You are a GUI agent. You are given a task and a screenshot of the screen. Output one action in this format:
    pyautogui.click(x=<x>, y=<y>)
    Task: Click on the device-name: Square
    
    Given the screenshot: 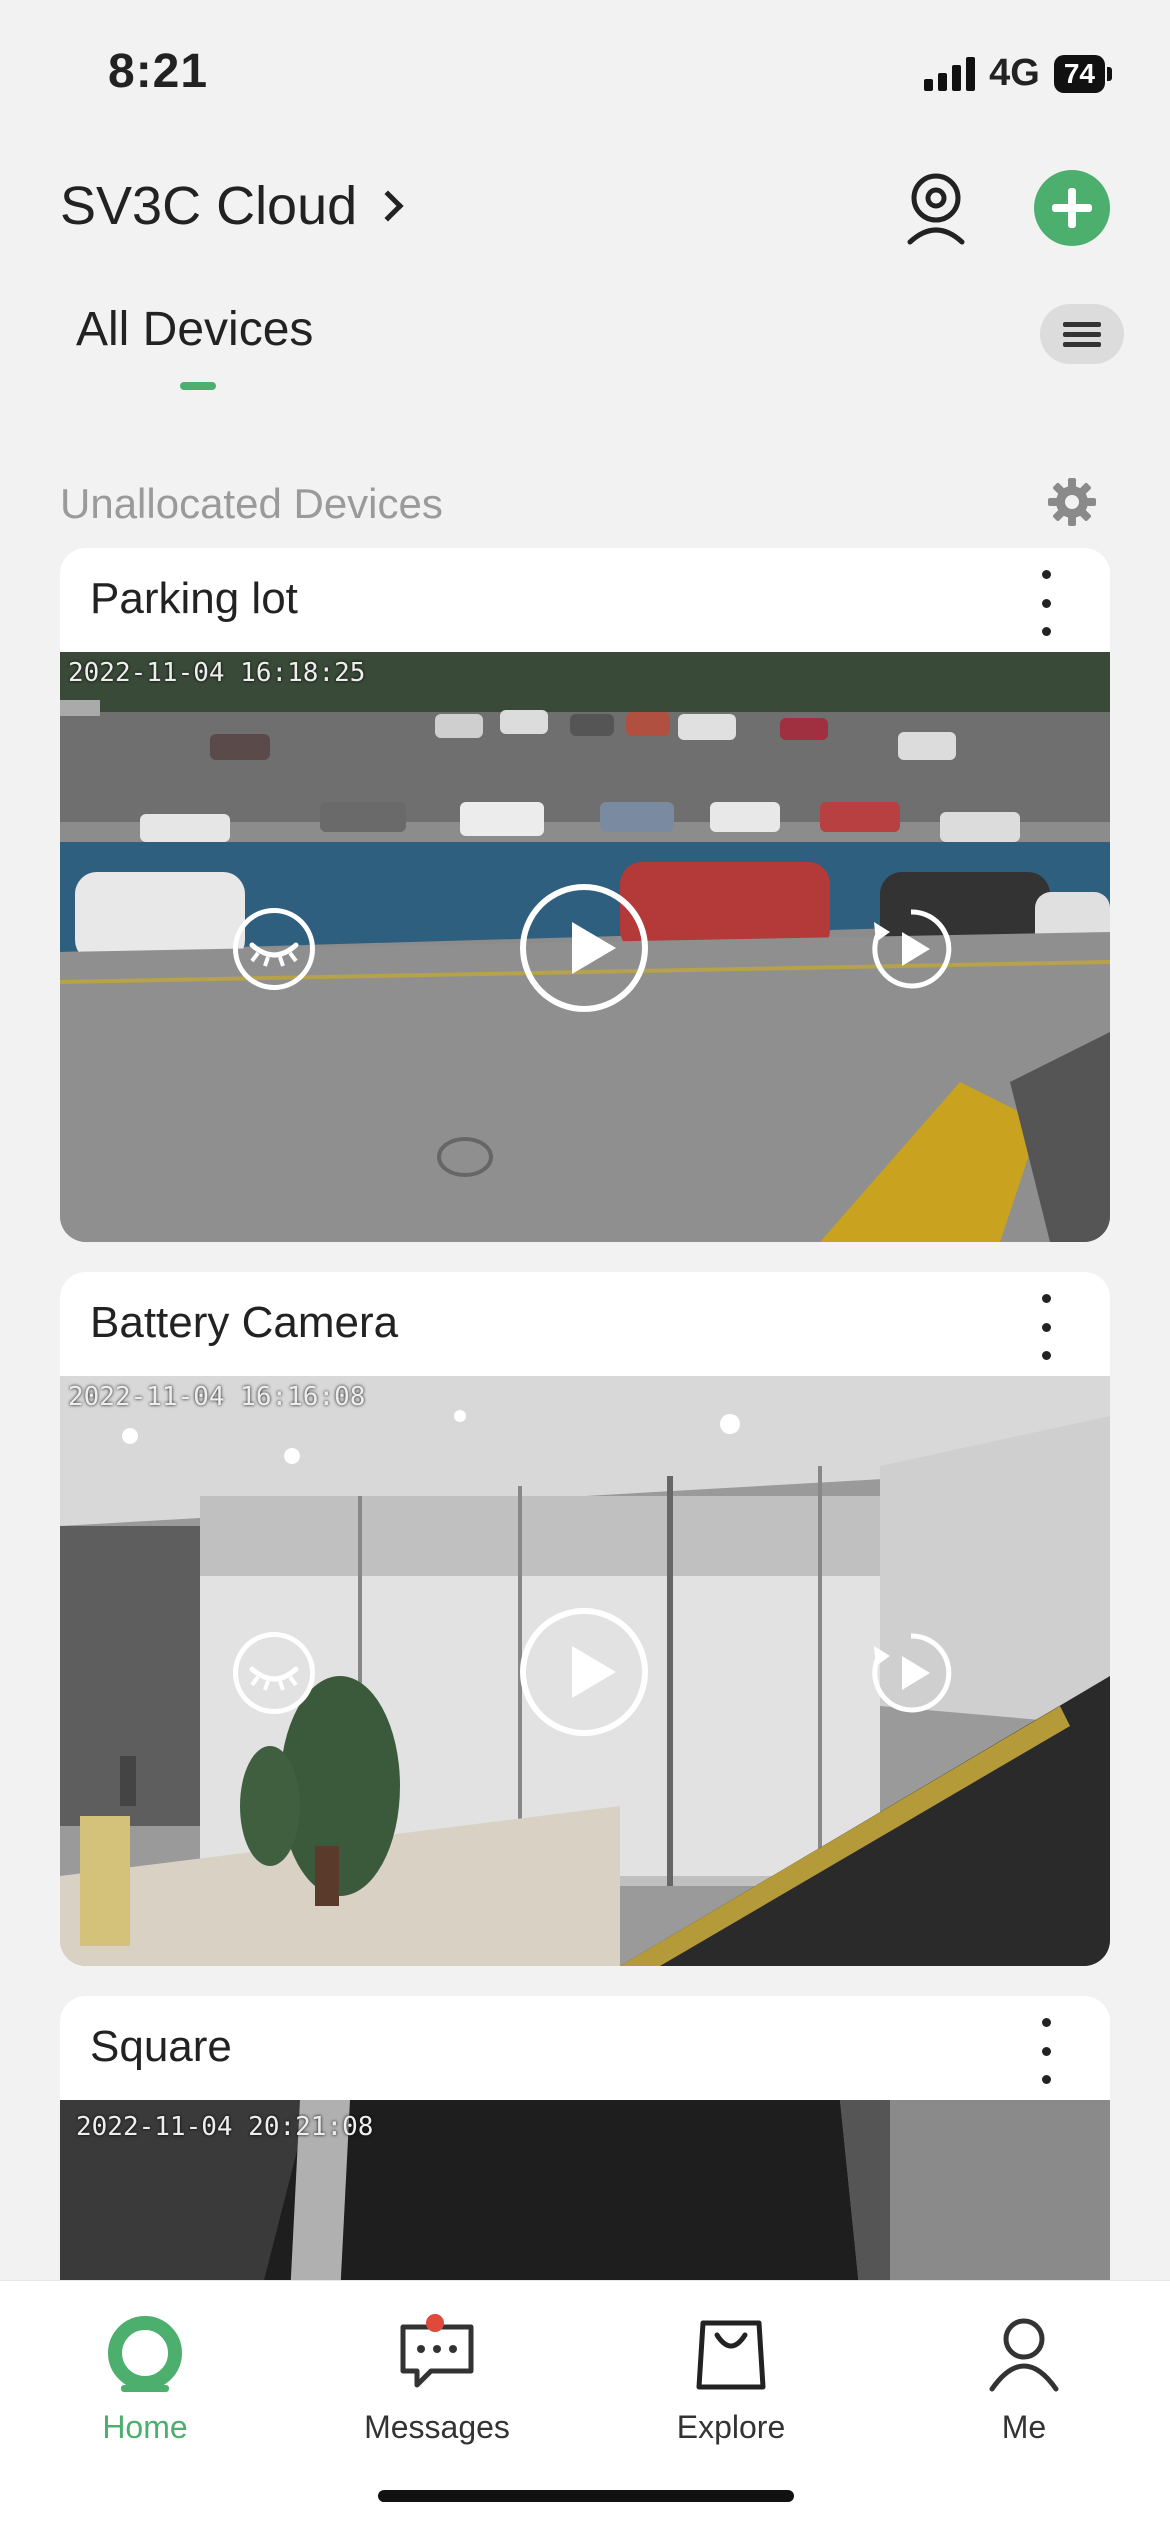 What is the action you would take?
    pyautogui.click(x=161, y=2046)
    